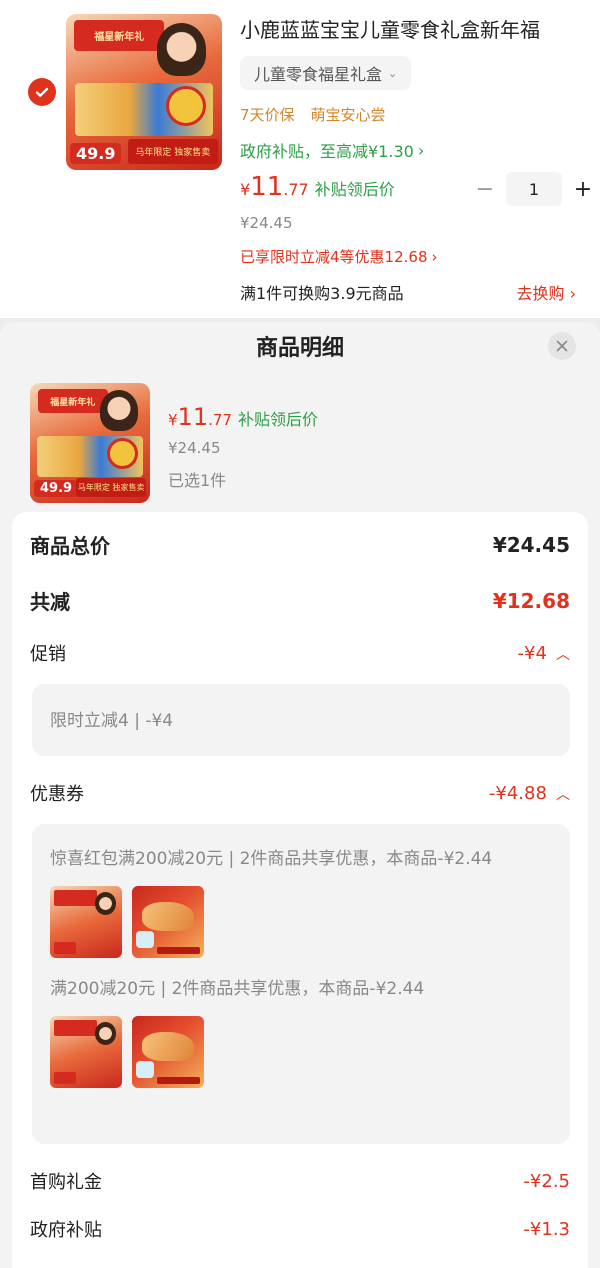 The image size is (600, 1268). I want to click on coupon-label: 优惠券, so click(57, 794).